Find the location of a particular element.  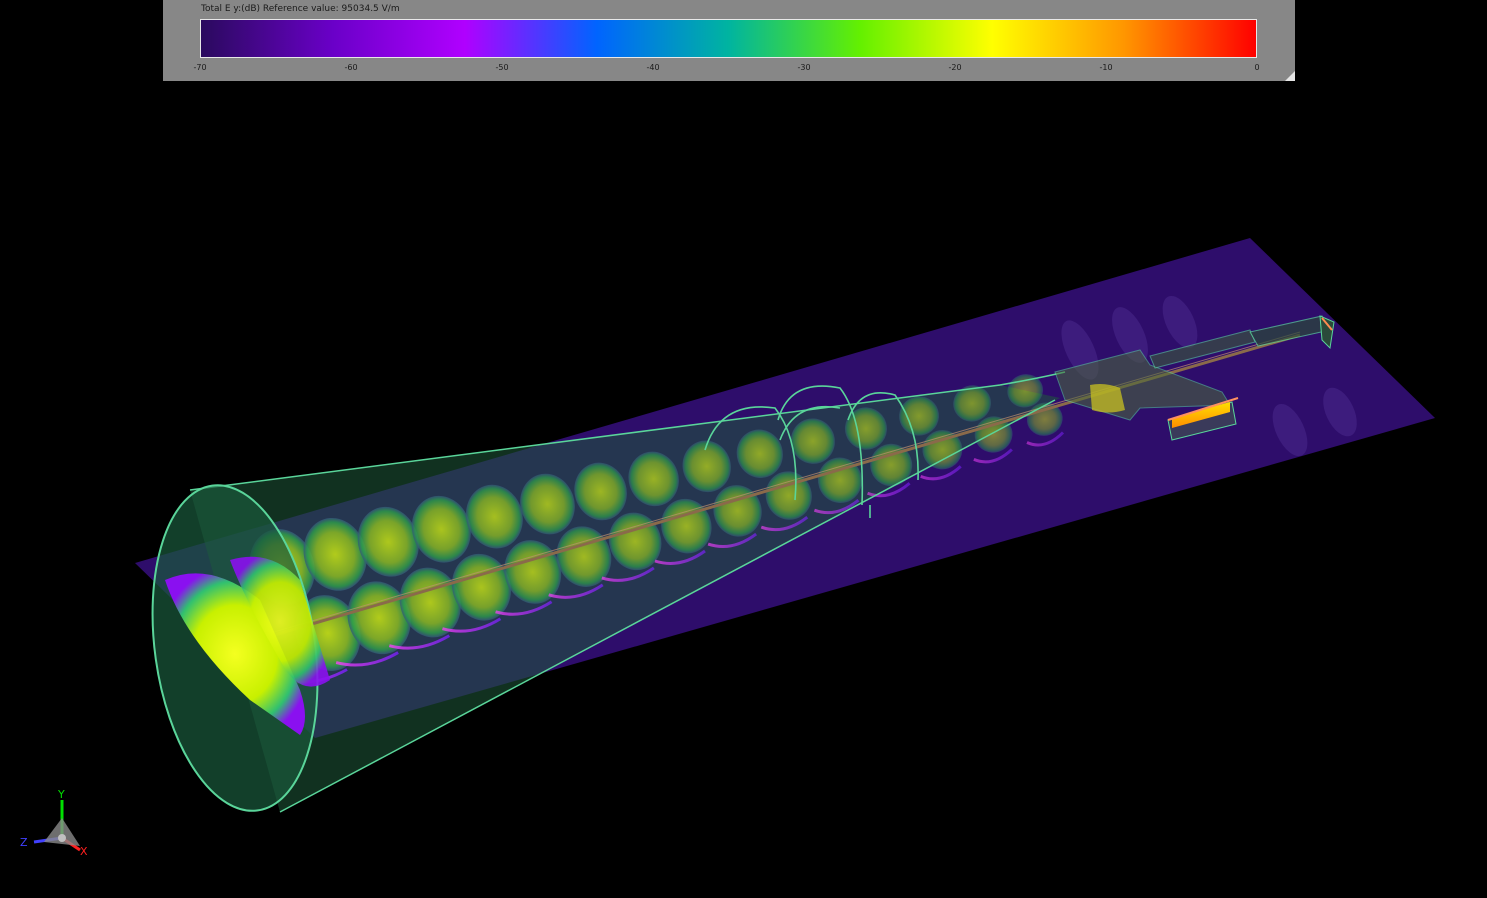

y-axis-label: Y is located at coordinates (61, 794).